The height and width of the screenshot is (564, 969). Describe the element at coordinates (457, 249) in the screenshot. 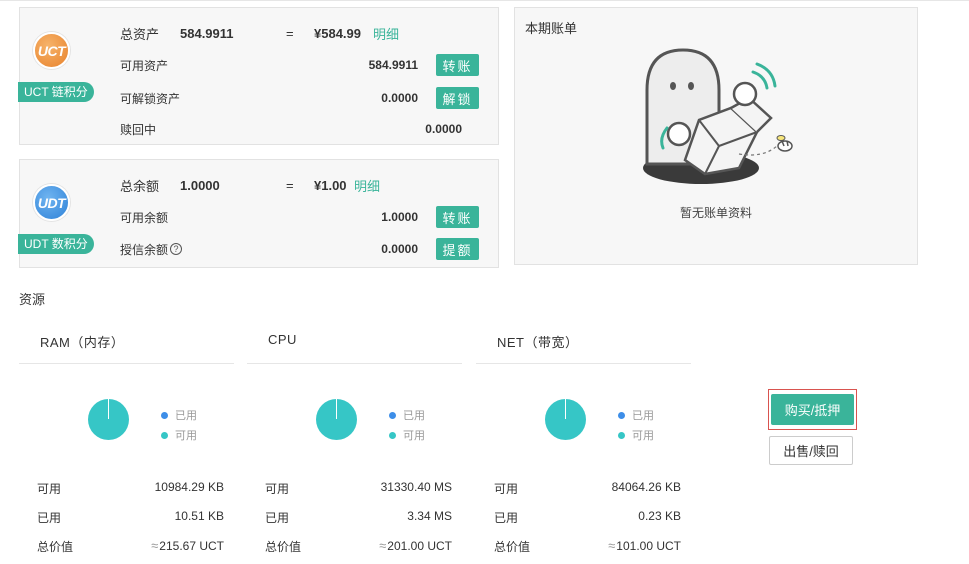

I see `udt-raise-limit-button: 提额` at that location.